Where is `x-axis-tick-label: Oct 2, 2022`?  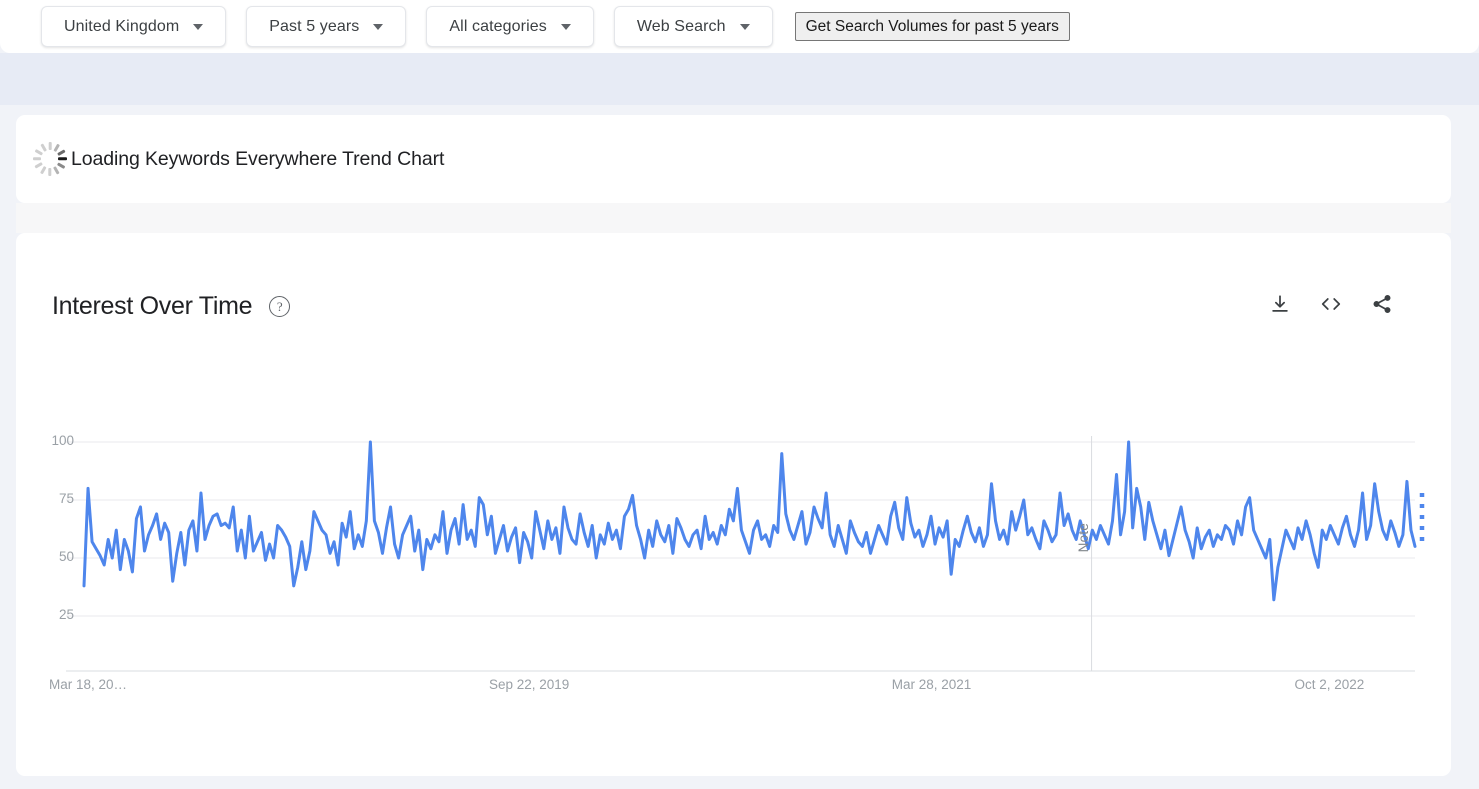
x-axis-tick-label: Oct 2, 2022 is located at coordinates (1329, 684).